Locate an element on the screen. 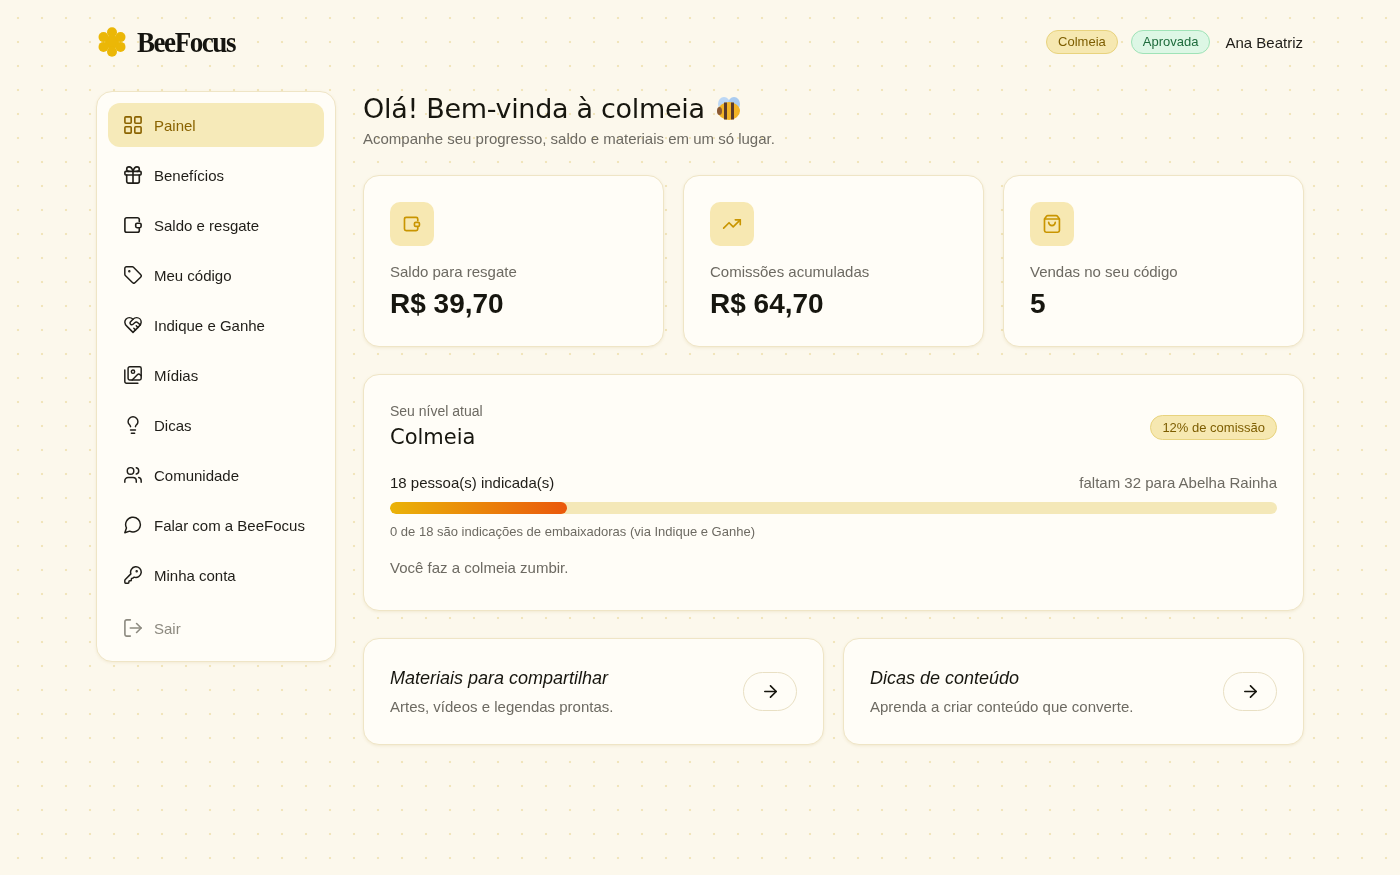 Image resolution: width=1400 pixels, height=875 pixels. stat-value: R$ 39,70 is located at coordinates (447, 304).